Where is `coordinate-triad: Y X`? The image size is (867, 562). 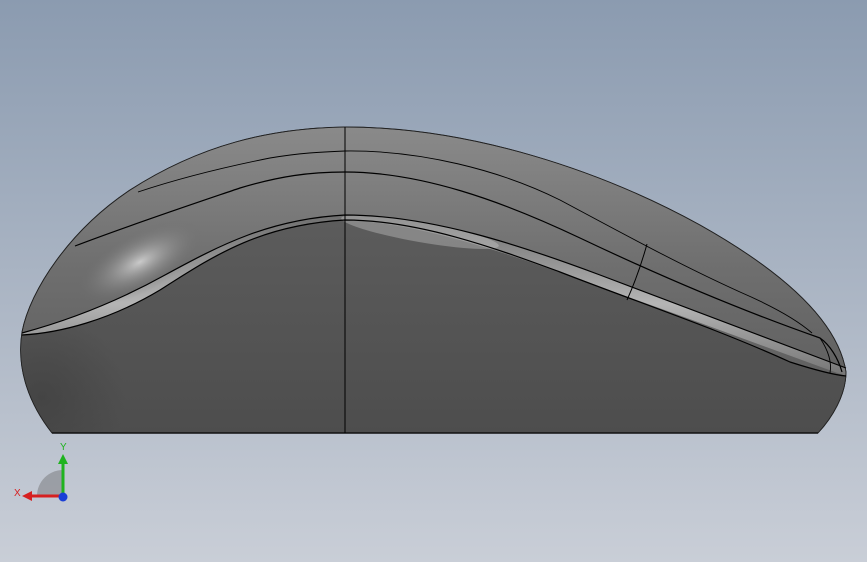 coordinate-triad: Y X is located at coordinates (41, 472).